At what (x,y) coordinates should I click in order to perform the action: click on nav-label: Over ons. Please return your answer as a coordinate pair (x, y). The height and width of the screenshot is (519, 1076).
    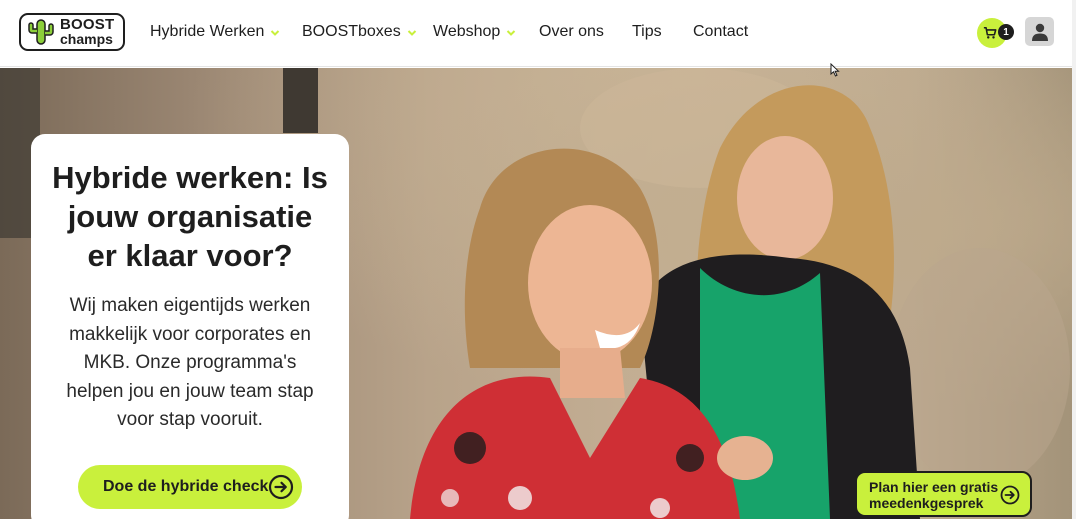
    Looking at the image, I should click on (571, 31).